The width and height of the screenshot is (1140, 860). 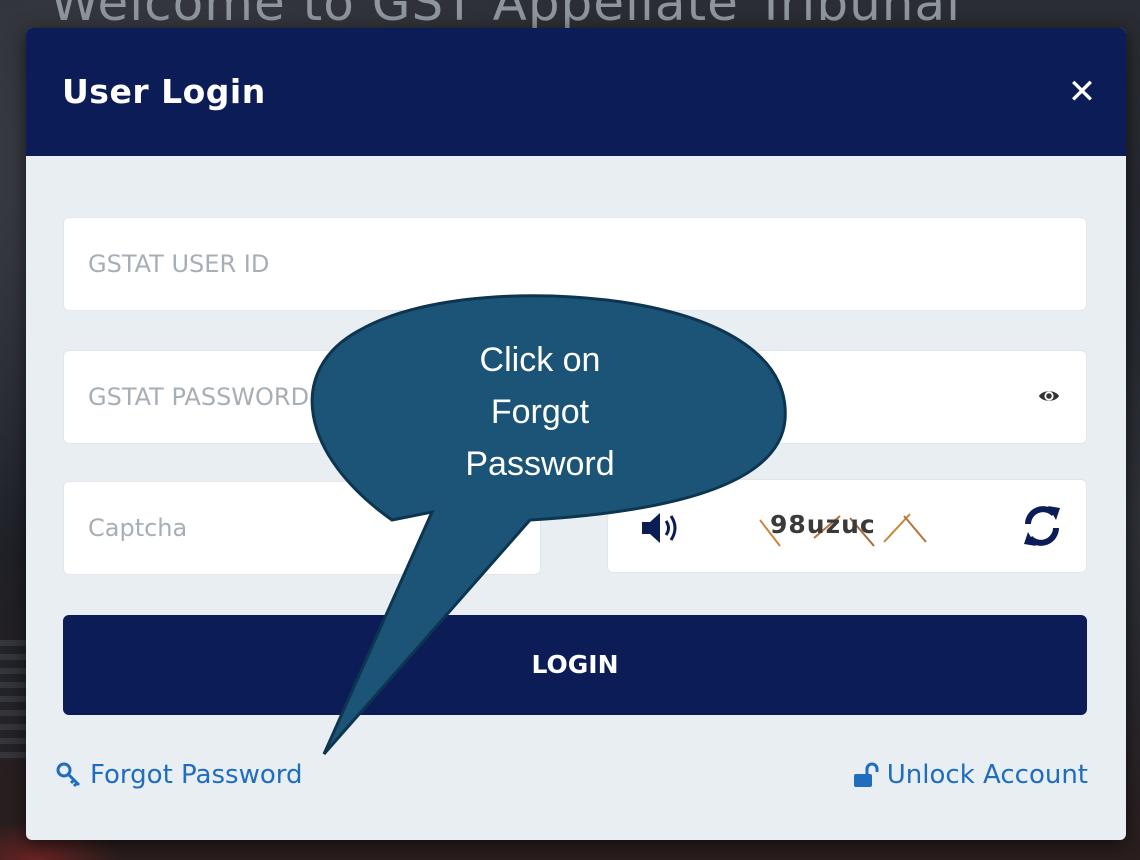 What do you see at coordinates (540, 464) in the screenshot?
I see `callout-line-3: Password` at bounding box center [540, 464].